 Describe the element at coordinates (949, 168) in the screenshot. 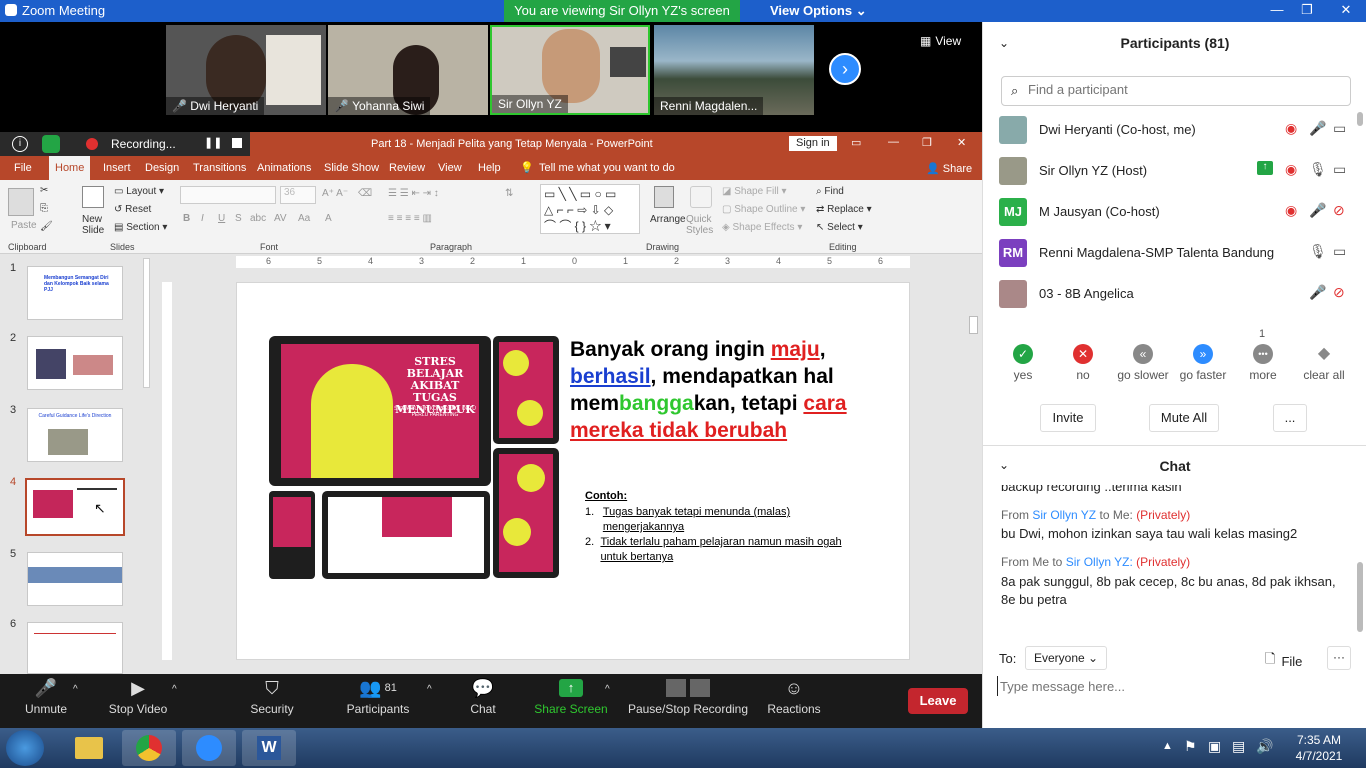

I see `share-button: 👤 Share` at that location.